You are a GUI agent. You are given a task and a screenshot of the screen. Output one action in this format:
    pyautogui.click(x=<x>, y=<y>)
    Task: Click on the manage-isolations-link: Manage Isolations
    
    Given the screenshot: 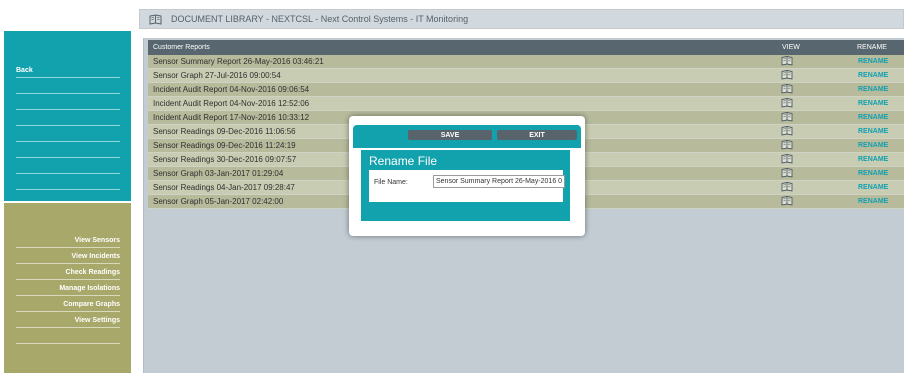 What is the action you would take?
    pyautogui.click(x=68, y=288)
    